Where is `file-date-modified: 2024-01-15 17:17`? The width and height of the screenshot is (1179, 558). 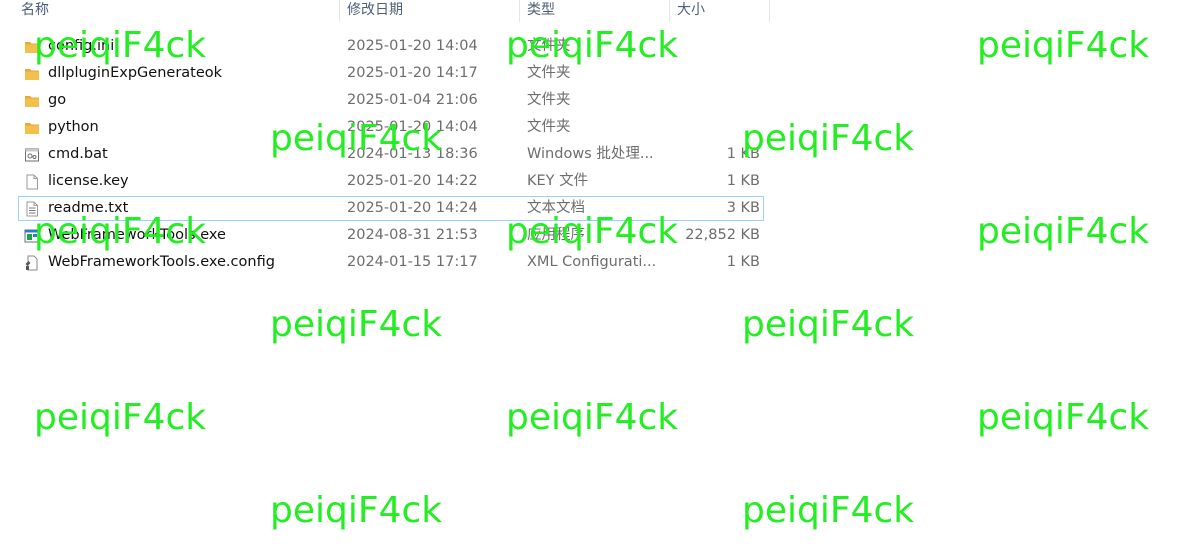 file-date-modified: 2024-01-15 17:17 is located at coordinates (412, 262).